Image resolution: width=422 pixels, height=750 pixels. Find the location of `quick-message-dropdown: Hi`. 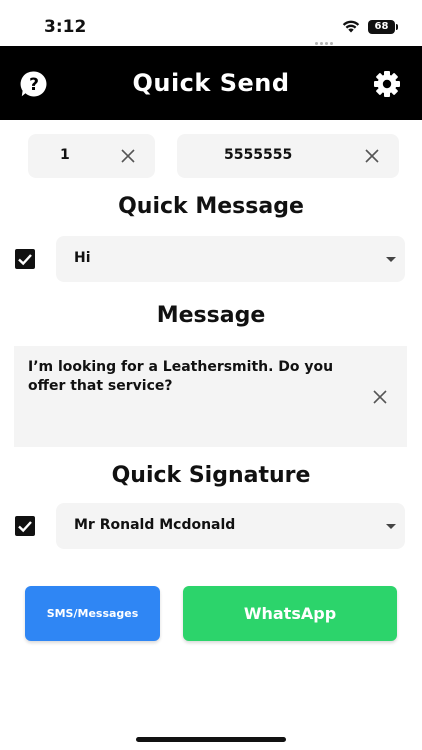

quick-message-dropdown: Hi is located at coordinates (230, 259).